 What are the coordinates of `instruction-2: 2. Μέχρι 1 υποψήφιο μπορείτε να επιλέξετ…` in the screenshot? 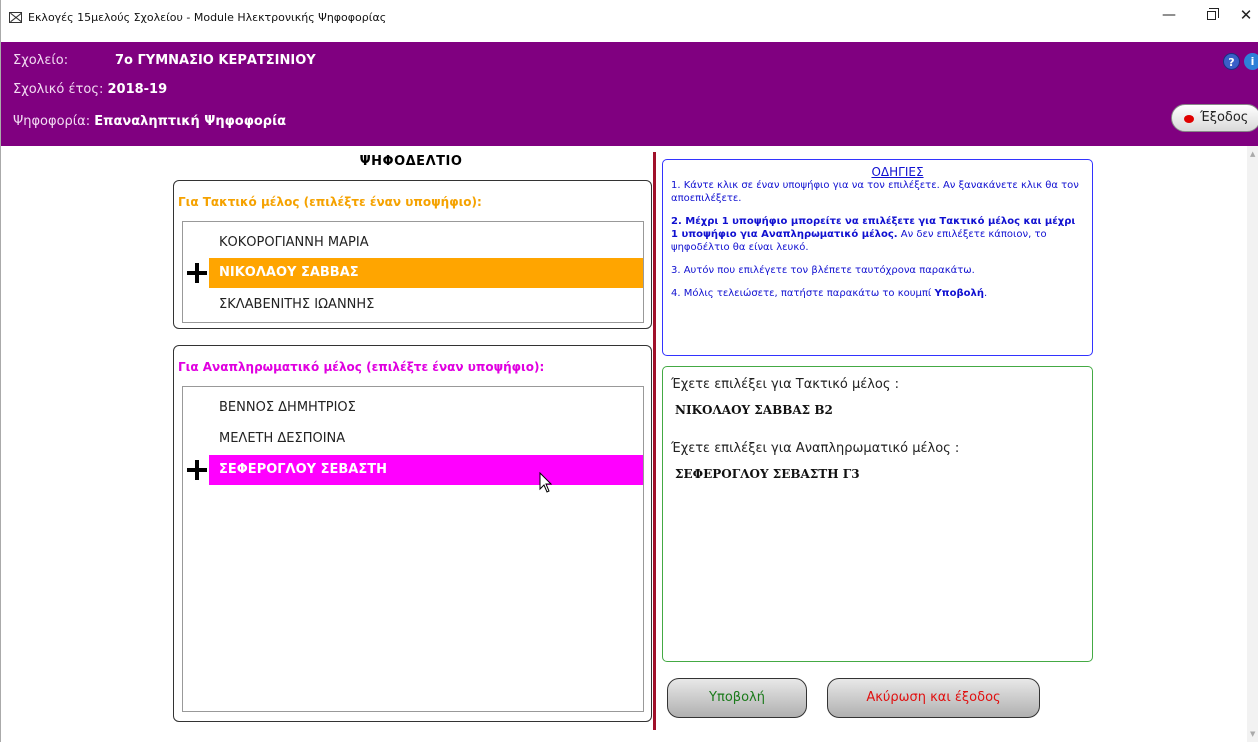 It's located at (877, 234).